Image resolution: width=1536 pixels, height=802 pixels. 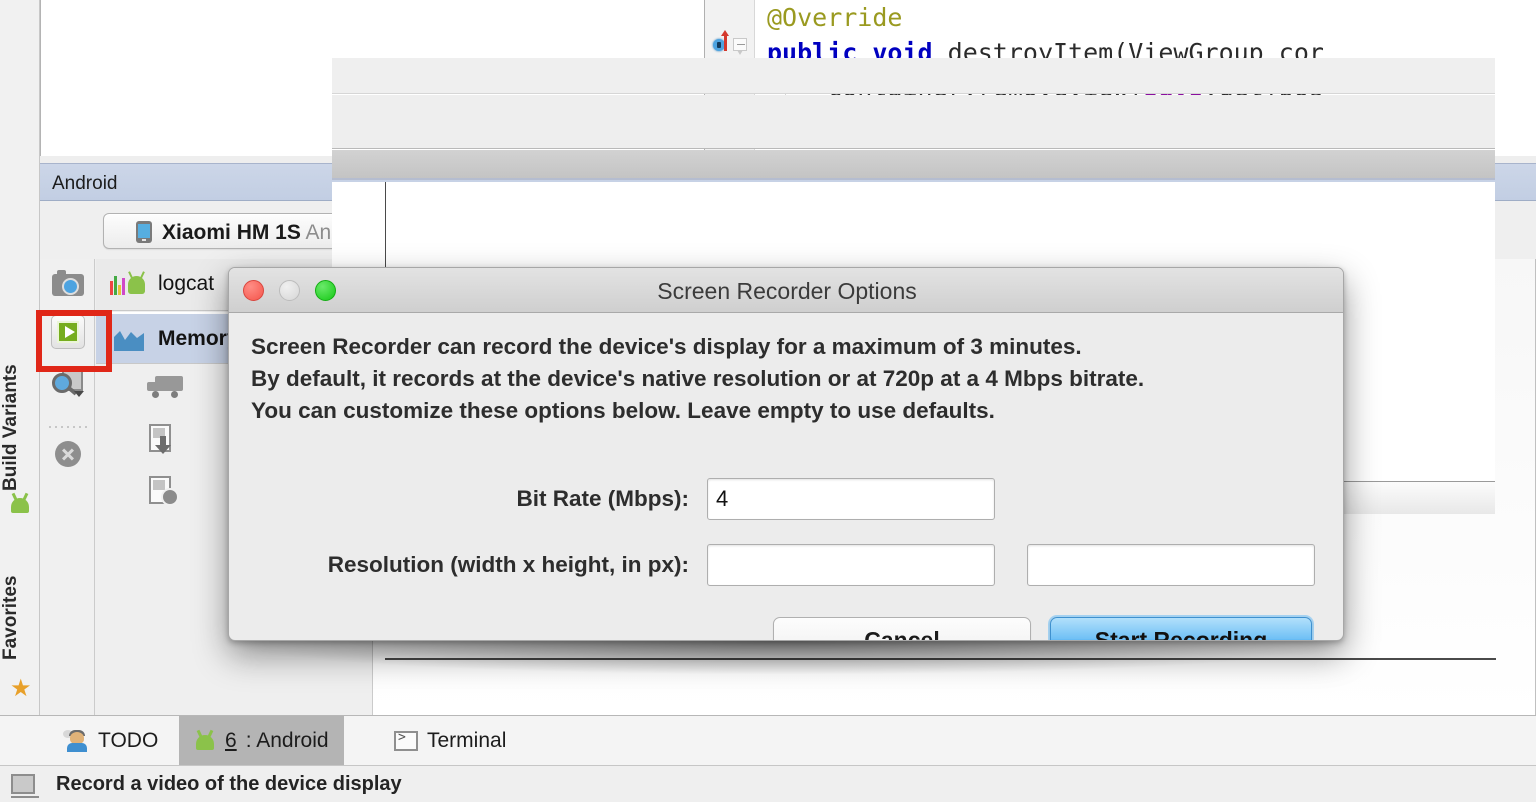 What do you see at coordinates (20, 81) in the screenshot?
I see `editor-left-gutter-strip` at bounding box center [20, 81].